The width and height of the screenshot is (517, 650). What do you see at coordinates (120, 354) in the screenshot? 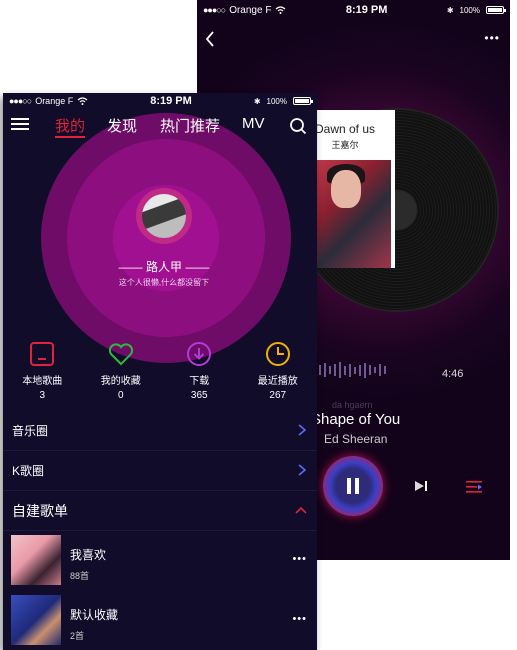
I see `heart-icon` at bounding box center [120, 354].